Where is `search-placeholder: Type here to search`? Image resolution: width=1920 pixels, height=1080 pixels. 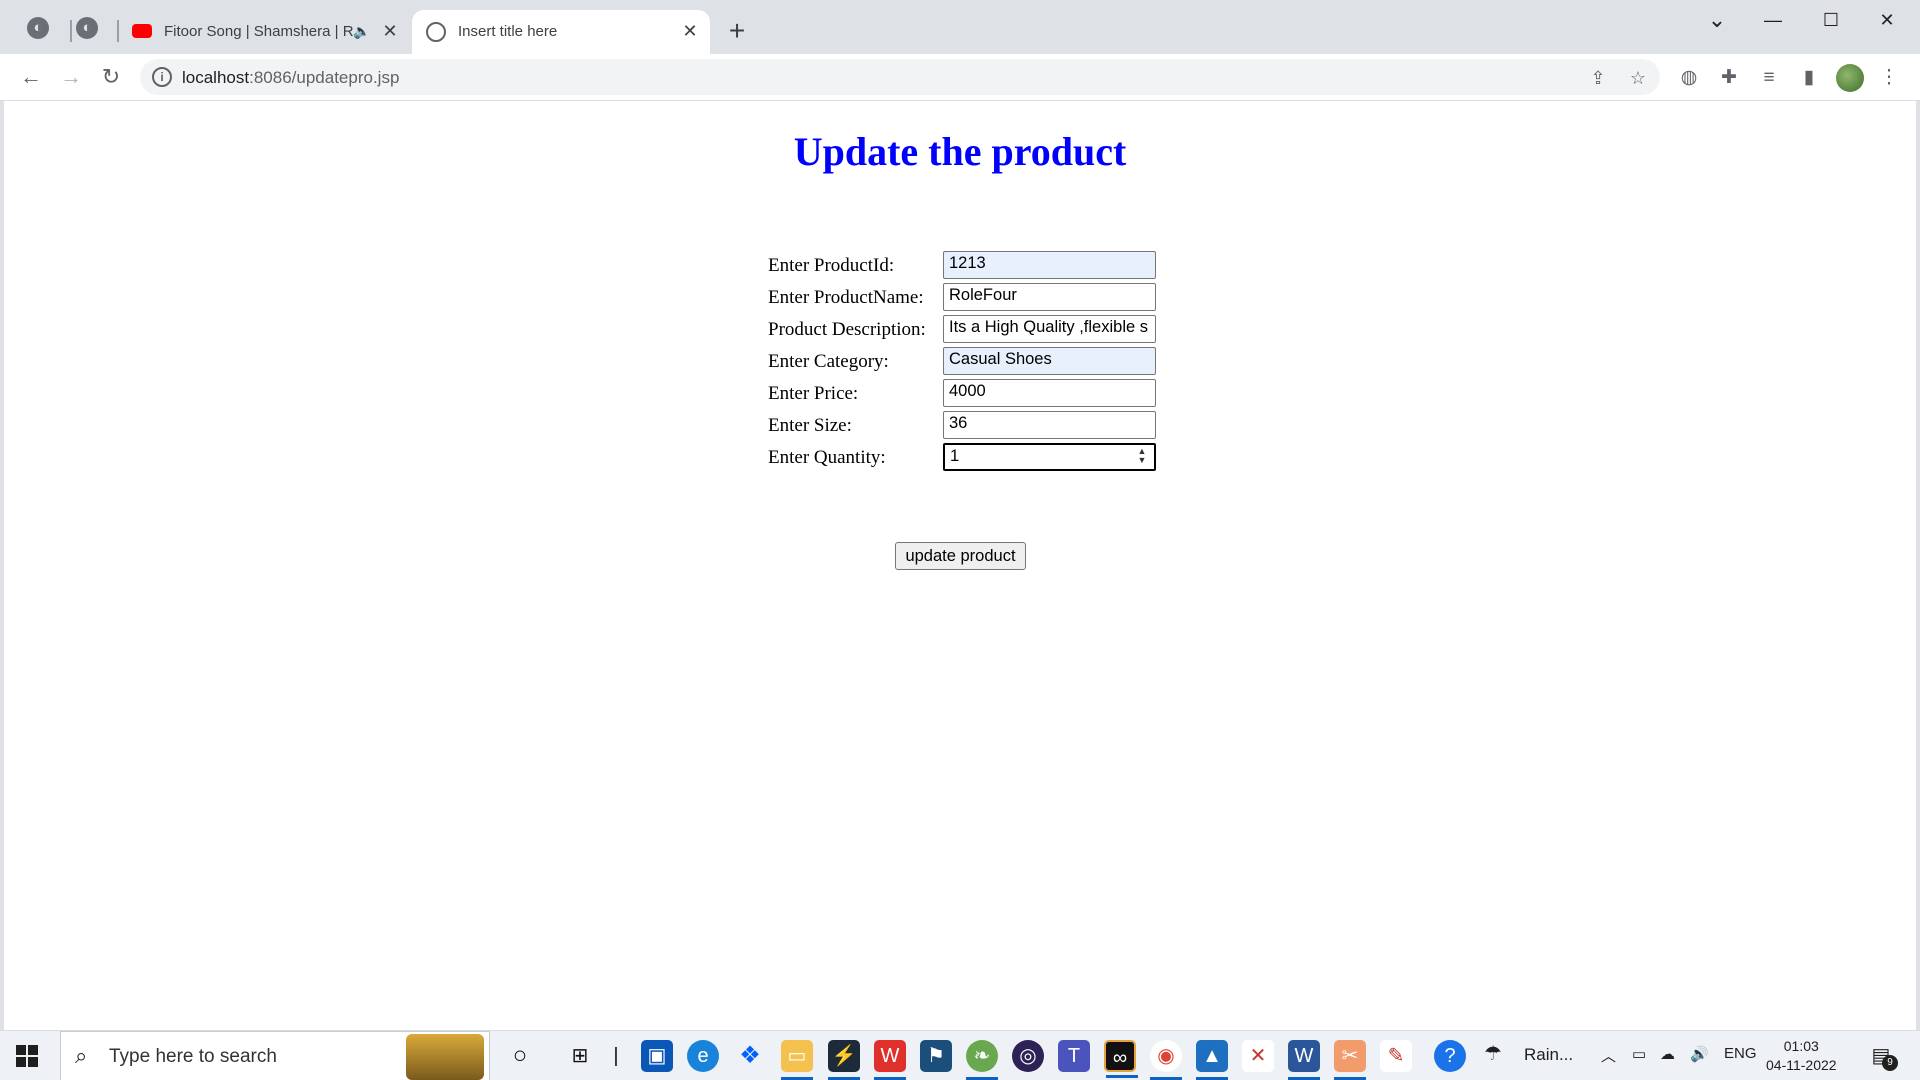 search-placeholder: Type here to search is located at coordinates (193, 1056).